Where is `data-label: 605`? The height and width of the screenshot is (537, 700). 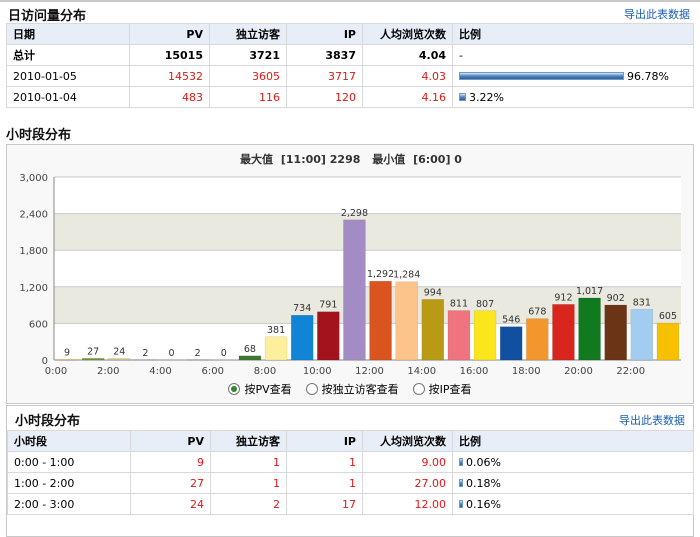
data-label: 605 is located at coordinates (668, 316).